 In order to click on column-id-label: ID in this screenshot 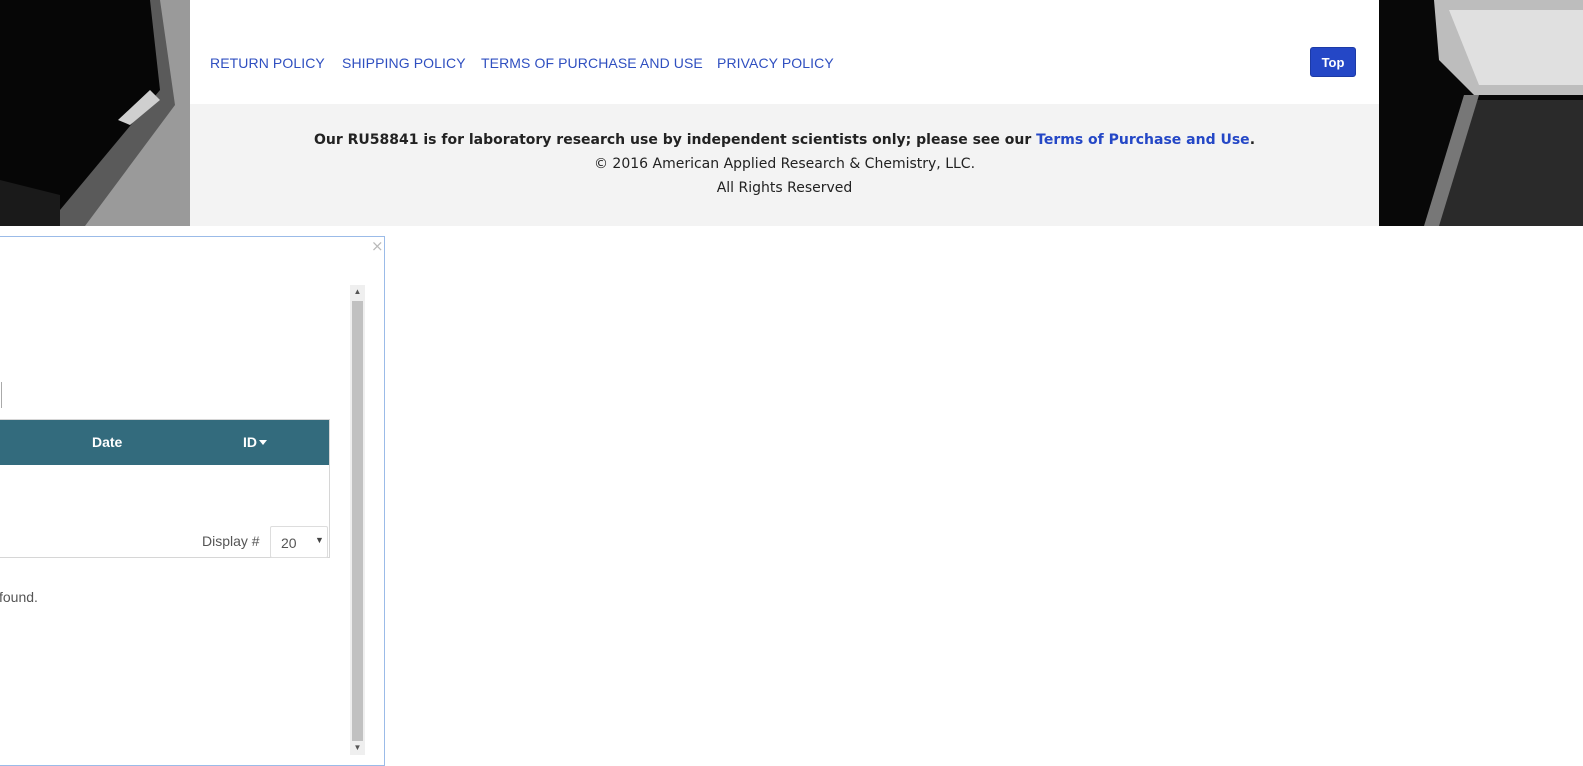, I will do `click(250, 442)`.